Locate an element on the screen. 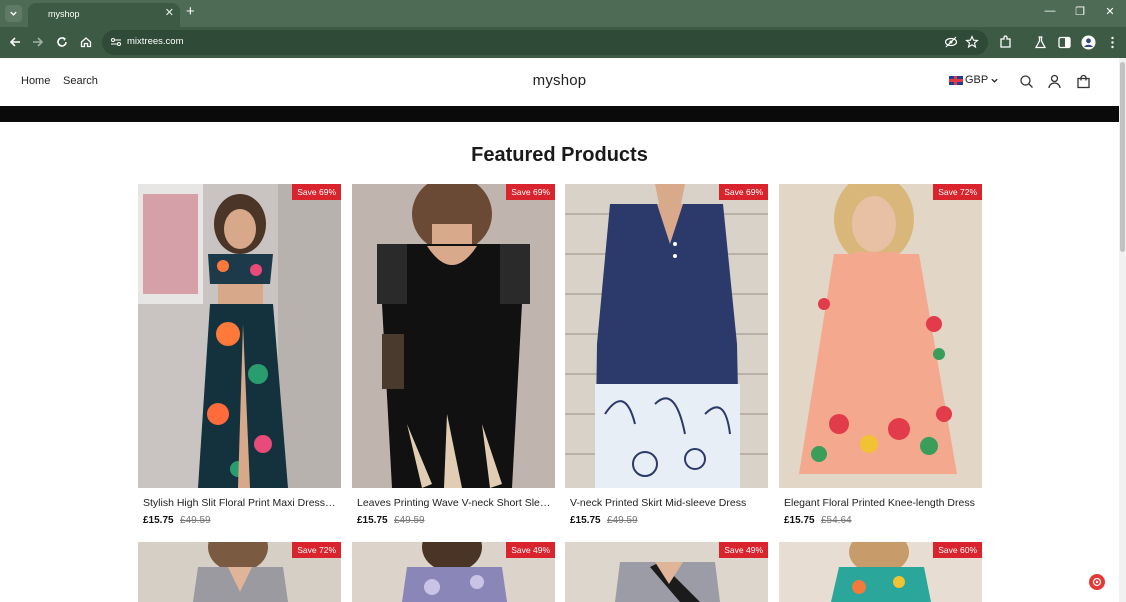 This screenshot has width=1126, height=602. close-window-icon: ✕ is located at coordinates (1110, 11).